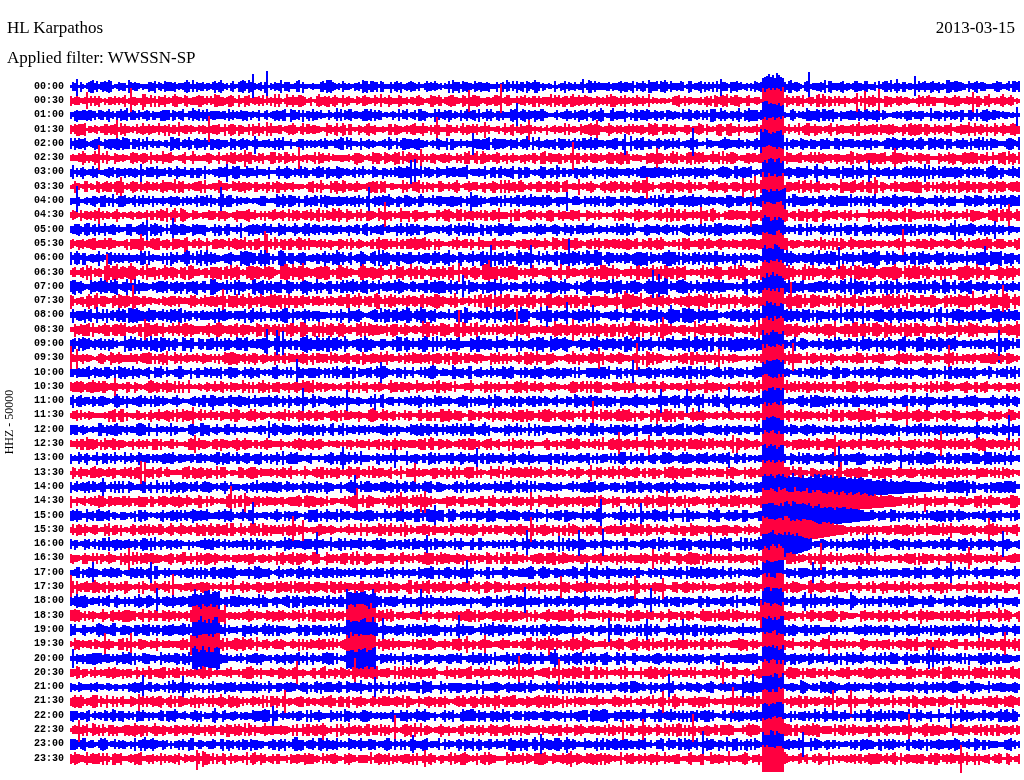 The height and width of the screenshot is (780, 1024). What do you see at coordinates (55, 28) in the screenshot?
I see `station-name: HL Karpathos` at bounding box center [55, 28].